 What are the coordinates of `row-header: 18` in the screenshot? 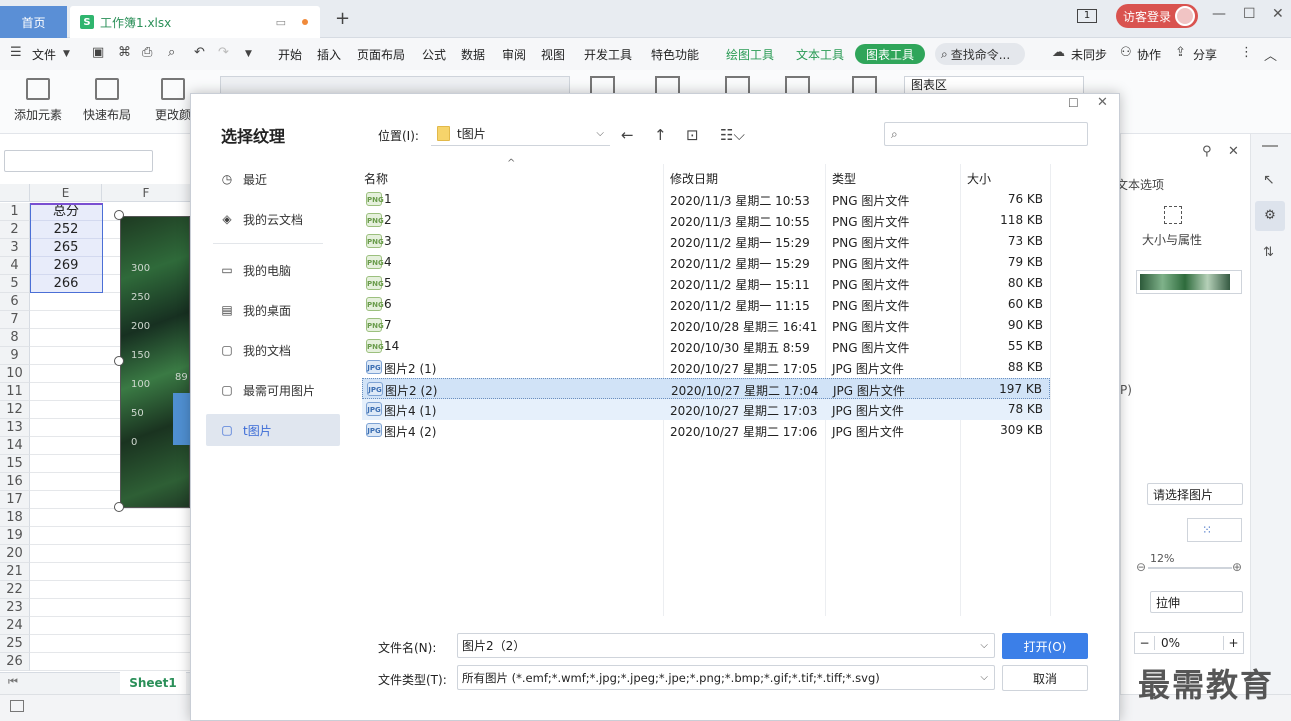 It's located at (15, 518).